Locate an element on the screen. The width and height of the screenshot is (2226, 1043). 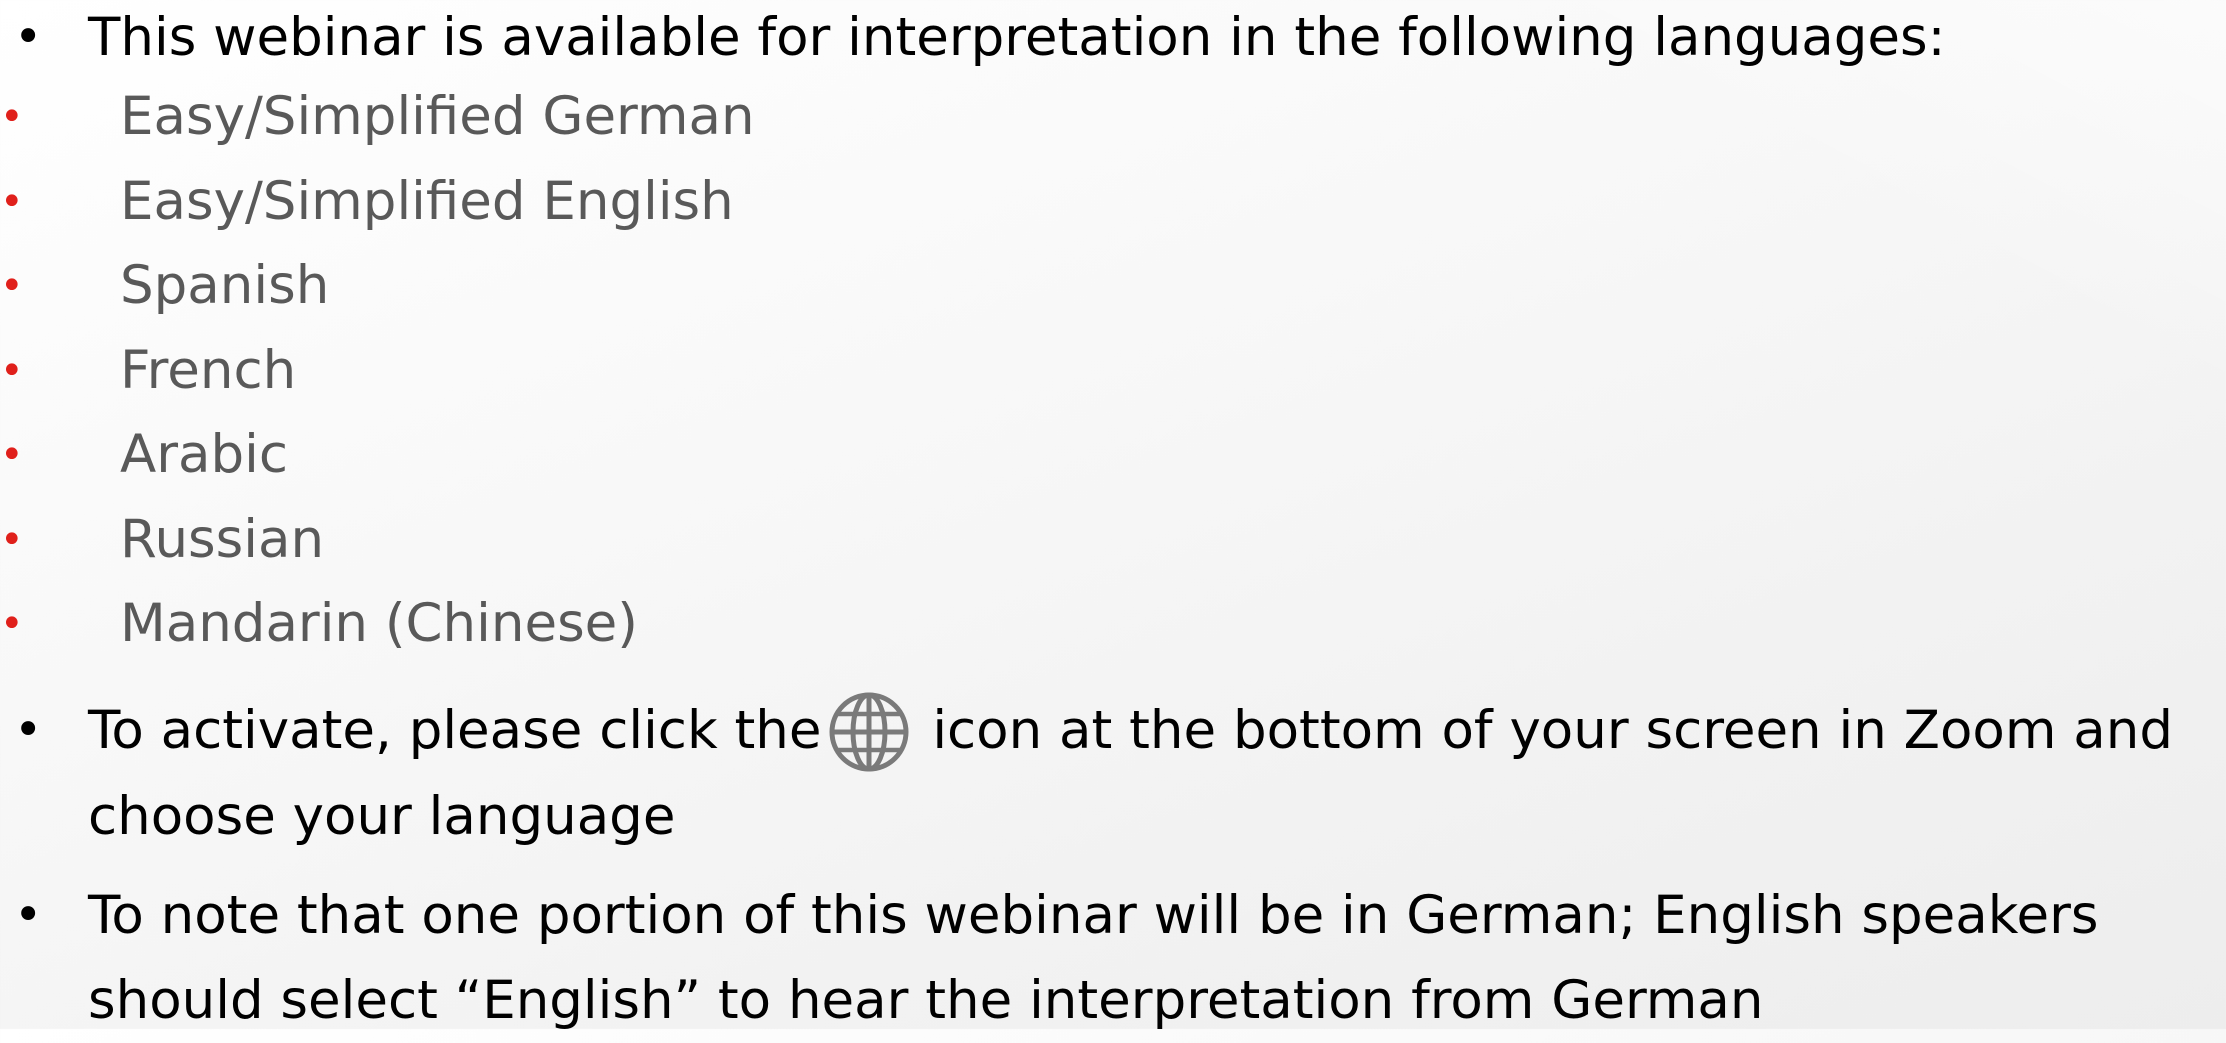
language-item: • French is located at coordinates (377, 371).